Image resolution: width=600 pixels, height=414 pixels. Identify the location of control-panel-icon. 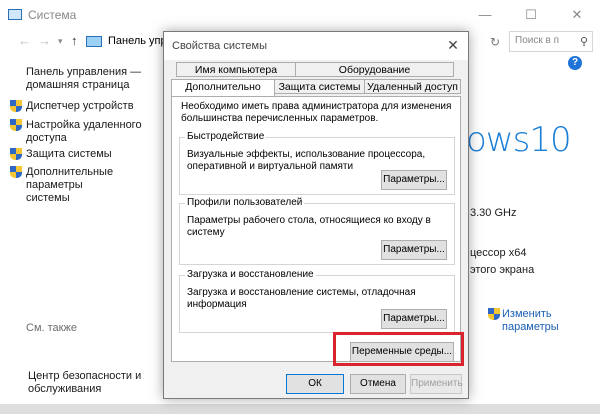
(94, 41).